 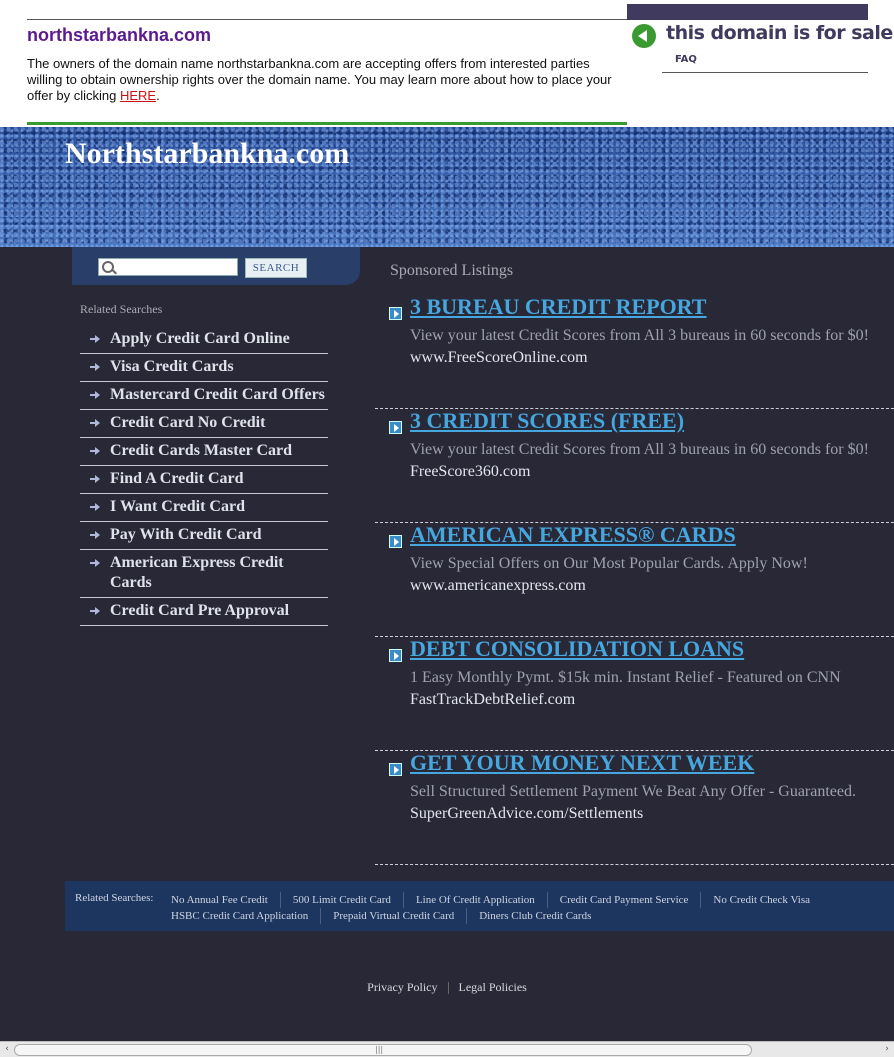 What do you see at coordinates (887, 1049) in the screenshot?
I see `scroll-right-icon: ›` at bounding box center [887, 1049].